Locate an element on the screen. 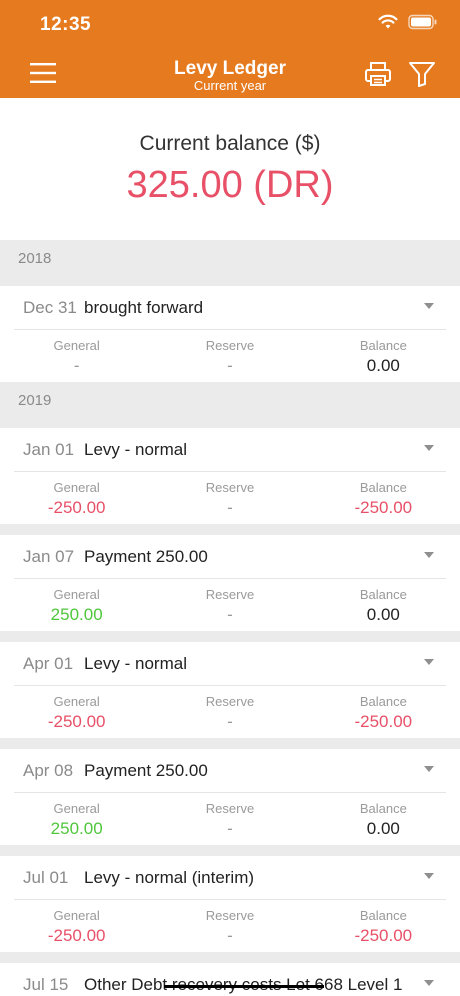 This screenshot has height=996, width=460. redaction-strike is located at coordinates (244, 986).